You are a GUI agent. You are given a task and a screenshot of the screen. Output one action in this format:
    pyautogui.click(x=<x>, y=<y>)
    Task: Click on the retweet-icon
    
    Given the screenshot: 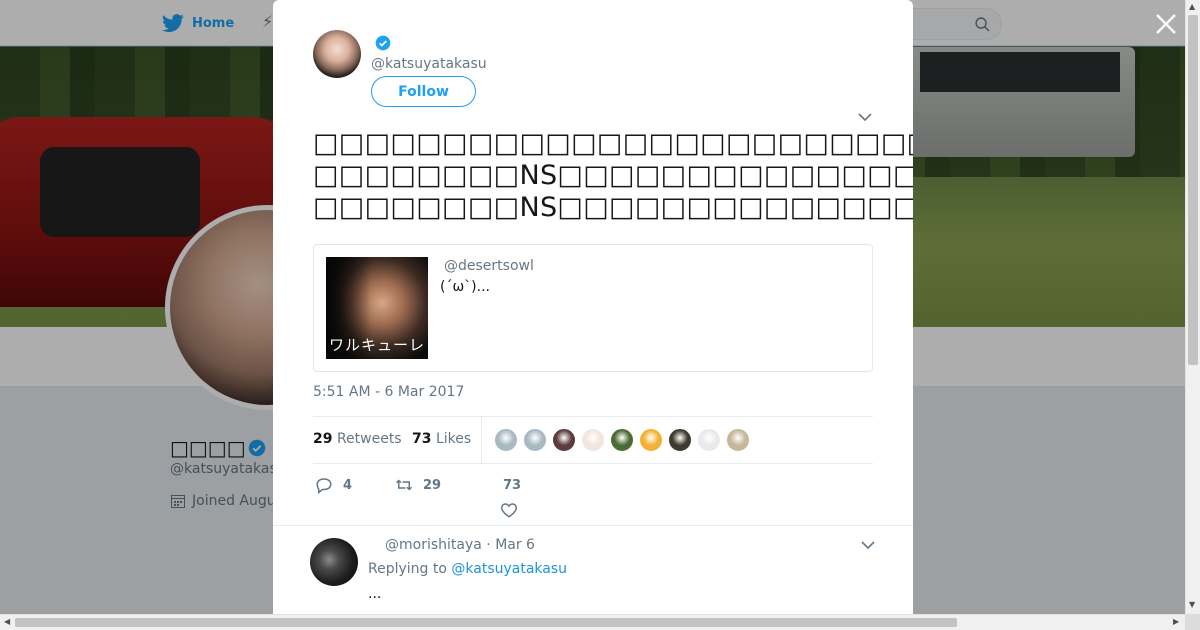 What is the action you would take?
    pyautogui.click(x=404, y=485)
    